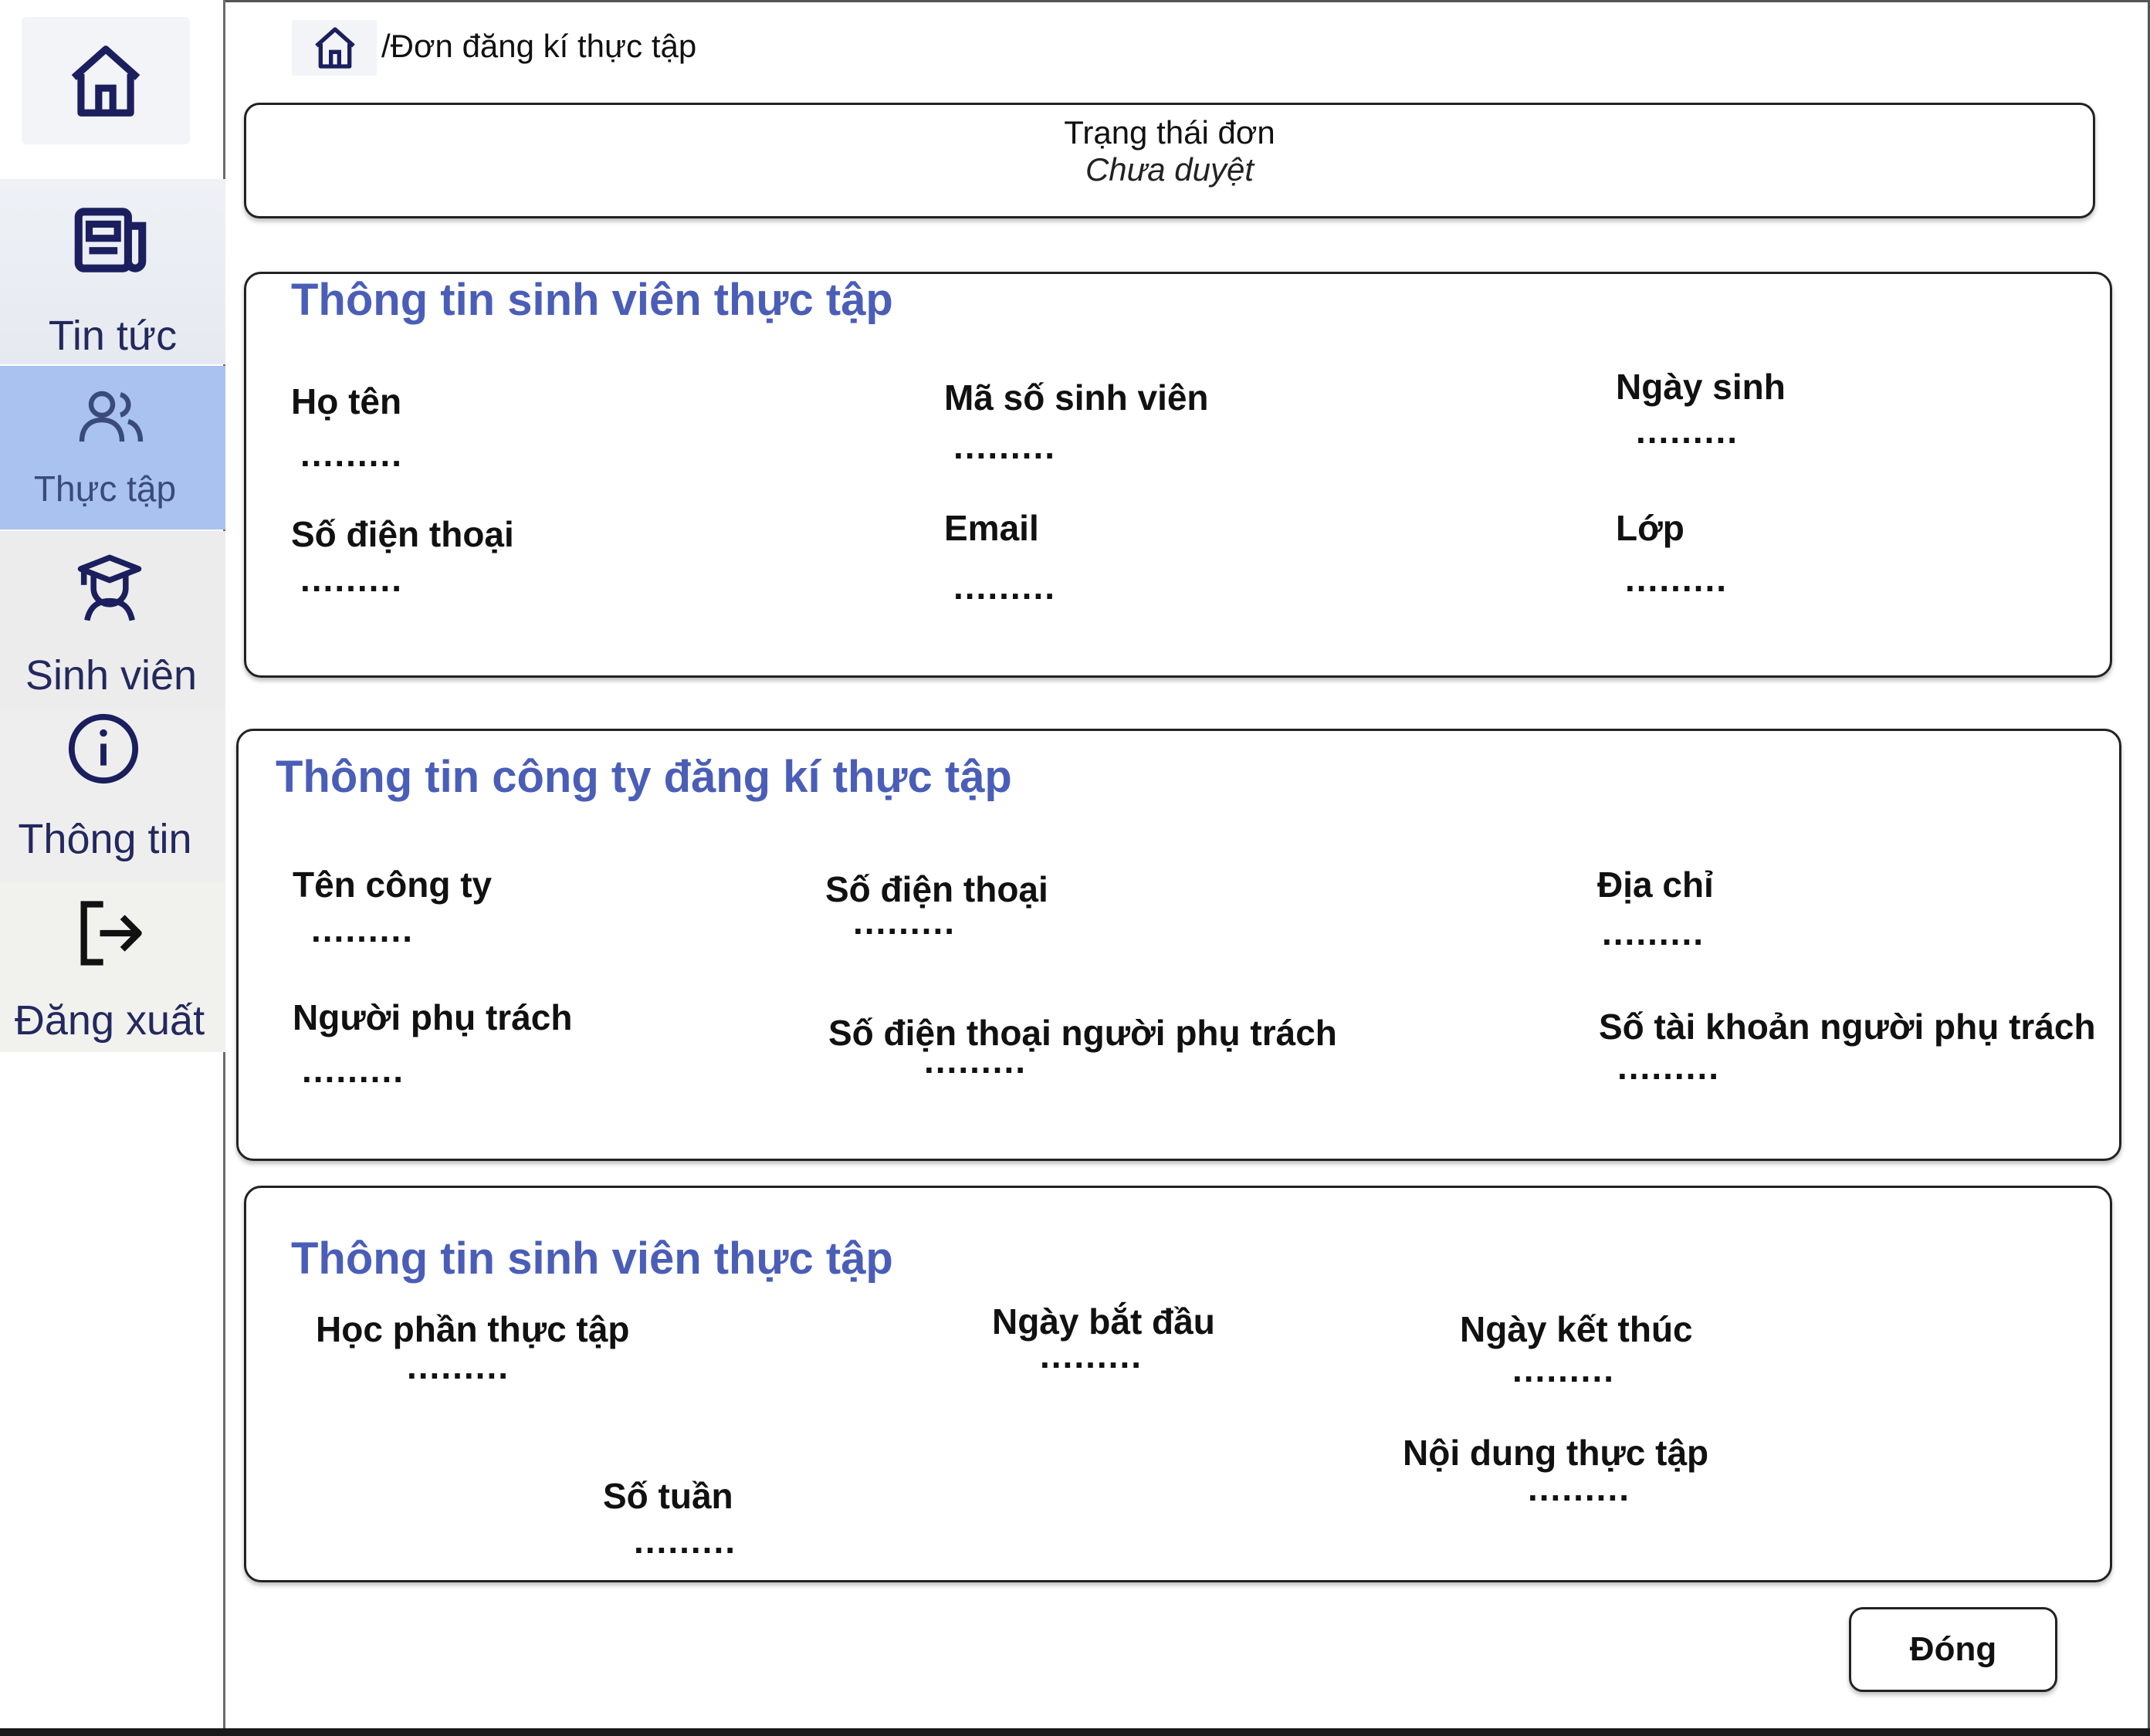 The height and width of the screenshot is (1736, 2150). I want to click on window-top-border, so click(1187, 1).